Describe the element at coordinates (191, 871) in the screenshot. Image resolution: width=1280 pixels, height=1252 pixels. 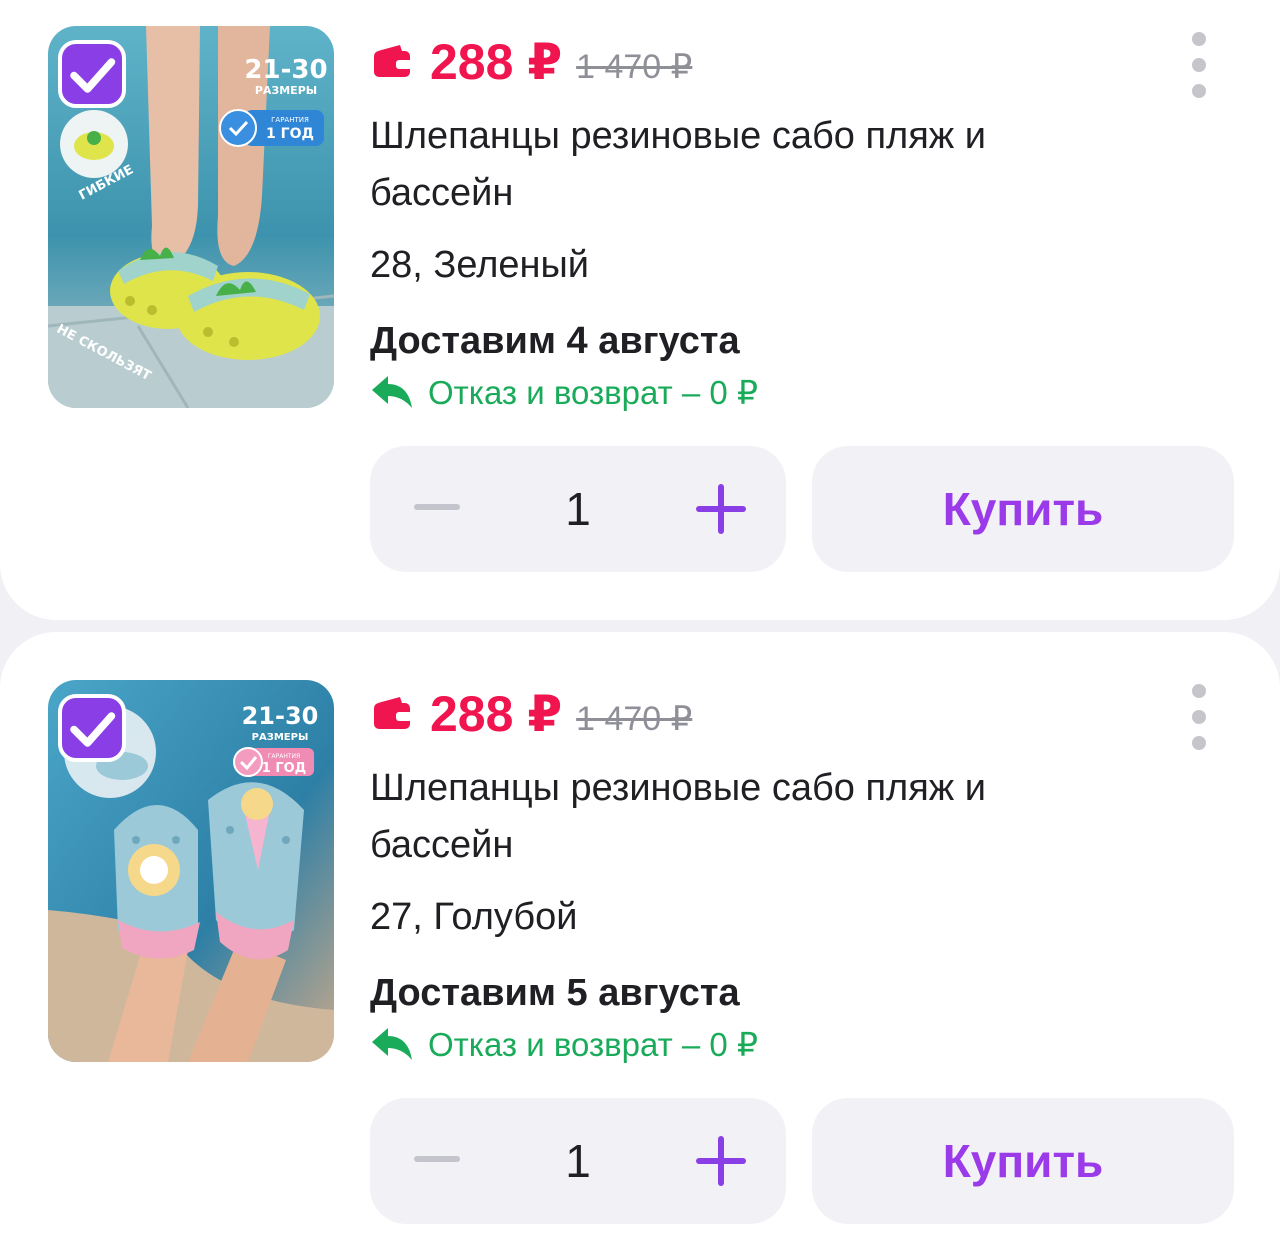
I see `product-image: 21-30 РАЗМЕРЫ ГАРАНТИЯ 1 ГОД` at that location.